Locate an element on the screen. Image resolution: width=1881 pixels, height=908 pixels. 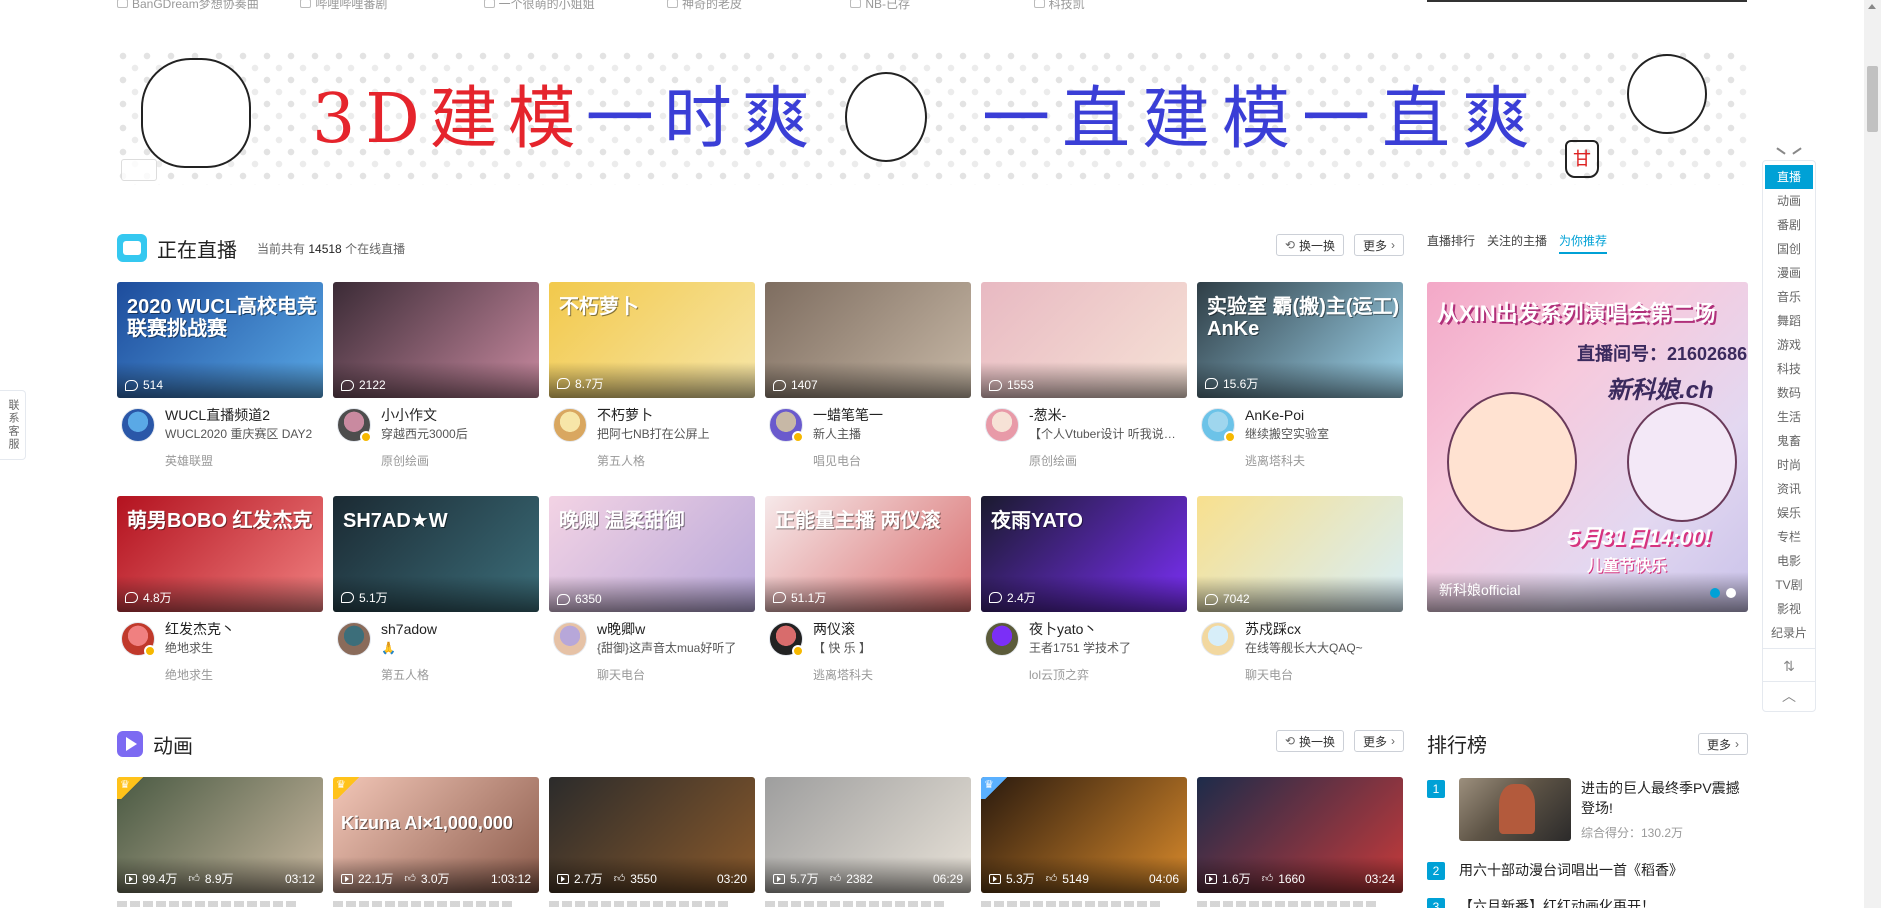
side-nav-item: 娱乐 is located at coordinates (1789, 513).